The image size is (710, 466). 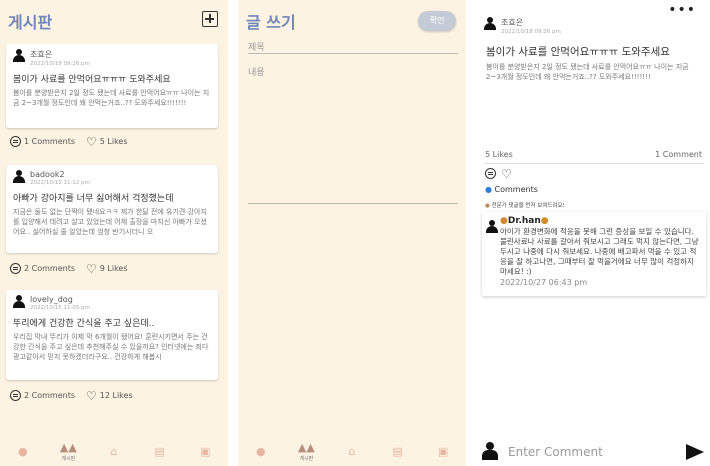 What do you see at coordinates (678, 154) in the screenshot?
I see `comment-count: 1 Comment` at bounding box center [678, 154].